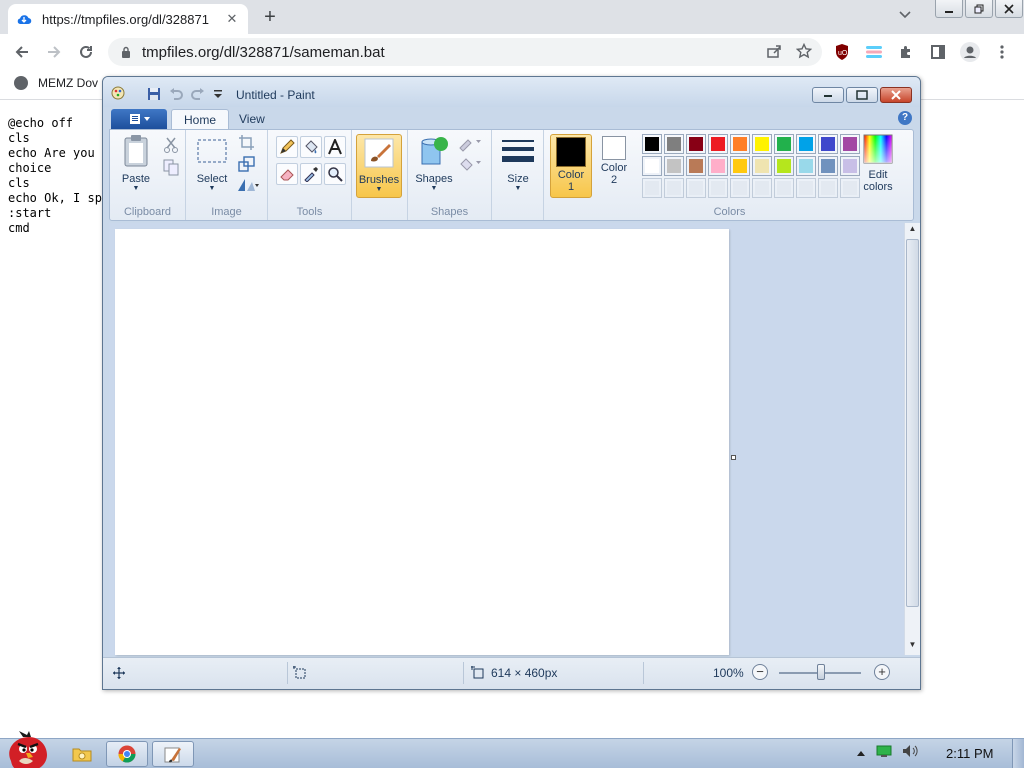 Image resolution: width=1024 pixels, height=768 pixels. Describe the element at coordinates (171, 145) in the screenshot. I see `cut-icon` at that location.